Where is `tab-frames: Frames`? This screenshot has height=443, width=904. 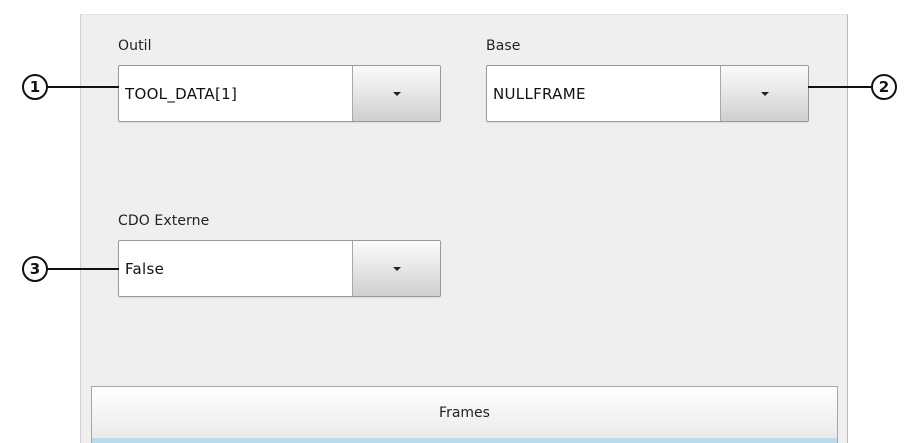
tab-frames: Frames is located at coordinates (464, 414).